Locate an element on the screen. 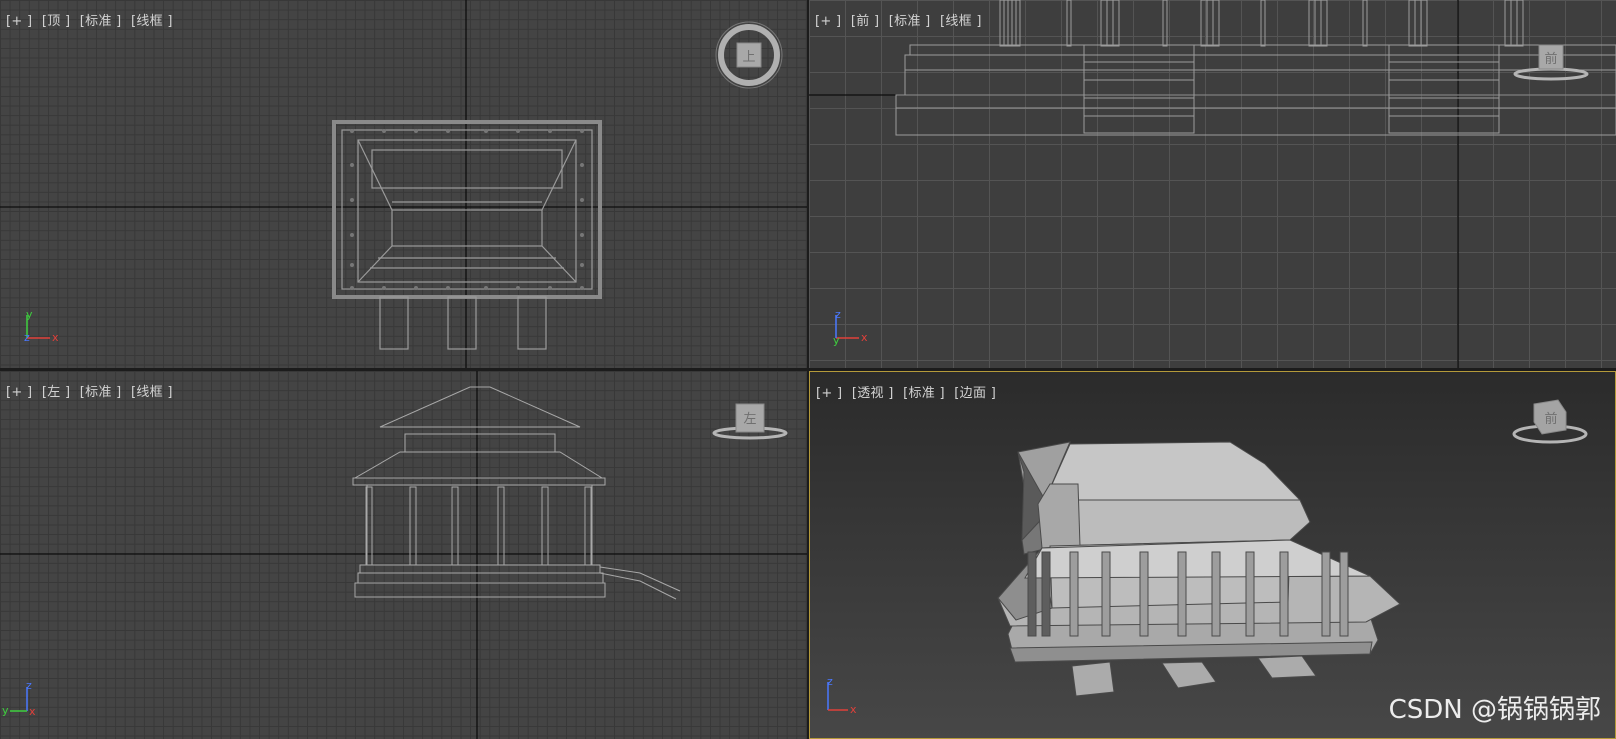 This screenshot has width=1616, height=739. viewcube-left-label: 左 is located at coordinates (749, 419).